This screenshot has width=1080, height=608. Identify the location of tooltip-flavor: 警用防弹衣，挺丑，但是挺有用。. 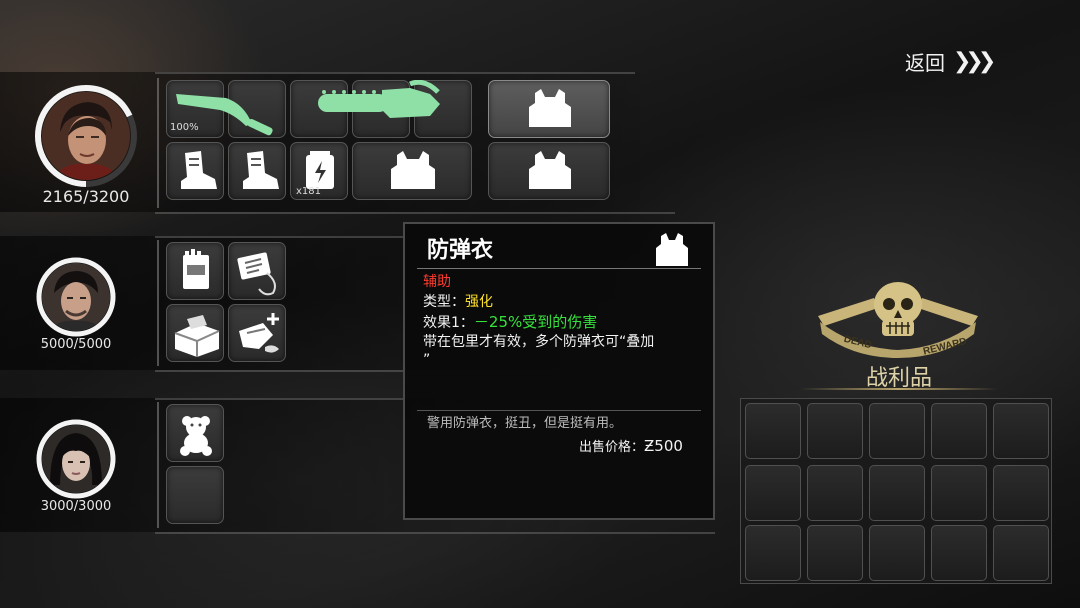
(525, 423).